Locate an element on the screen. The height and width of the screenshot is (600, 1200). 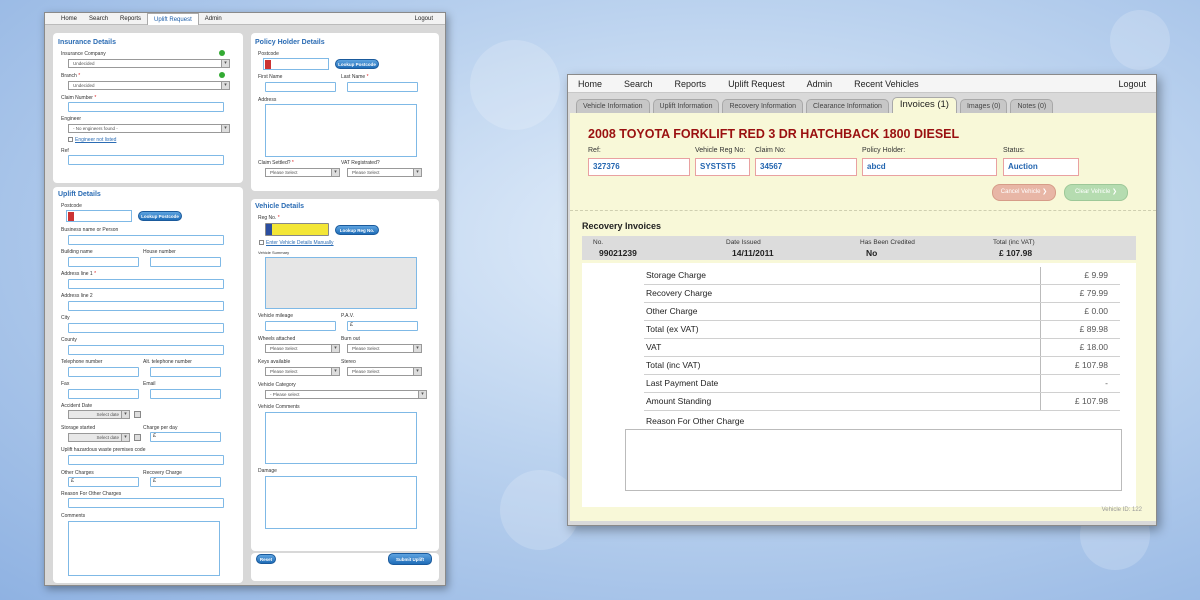
category-select: - Please select is located at coordinates (346, 394).